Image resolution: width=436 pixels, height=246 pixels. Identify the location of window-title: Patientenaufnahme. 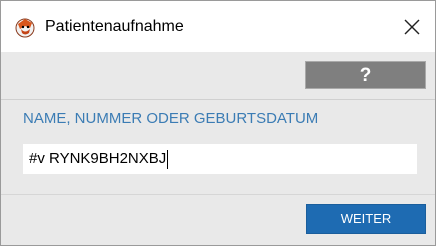
(114, 26).